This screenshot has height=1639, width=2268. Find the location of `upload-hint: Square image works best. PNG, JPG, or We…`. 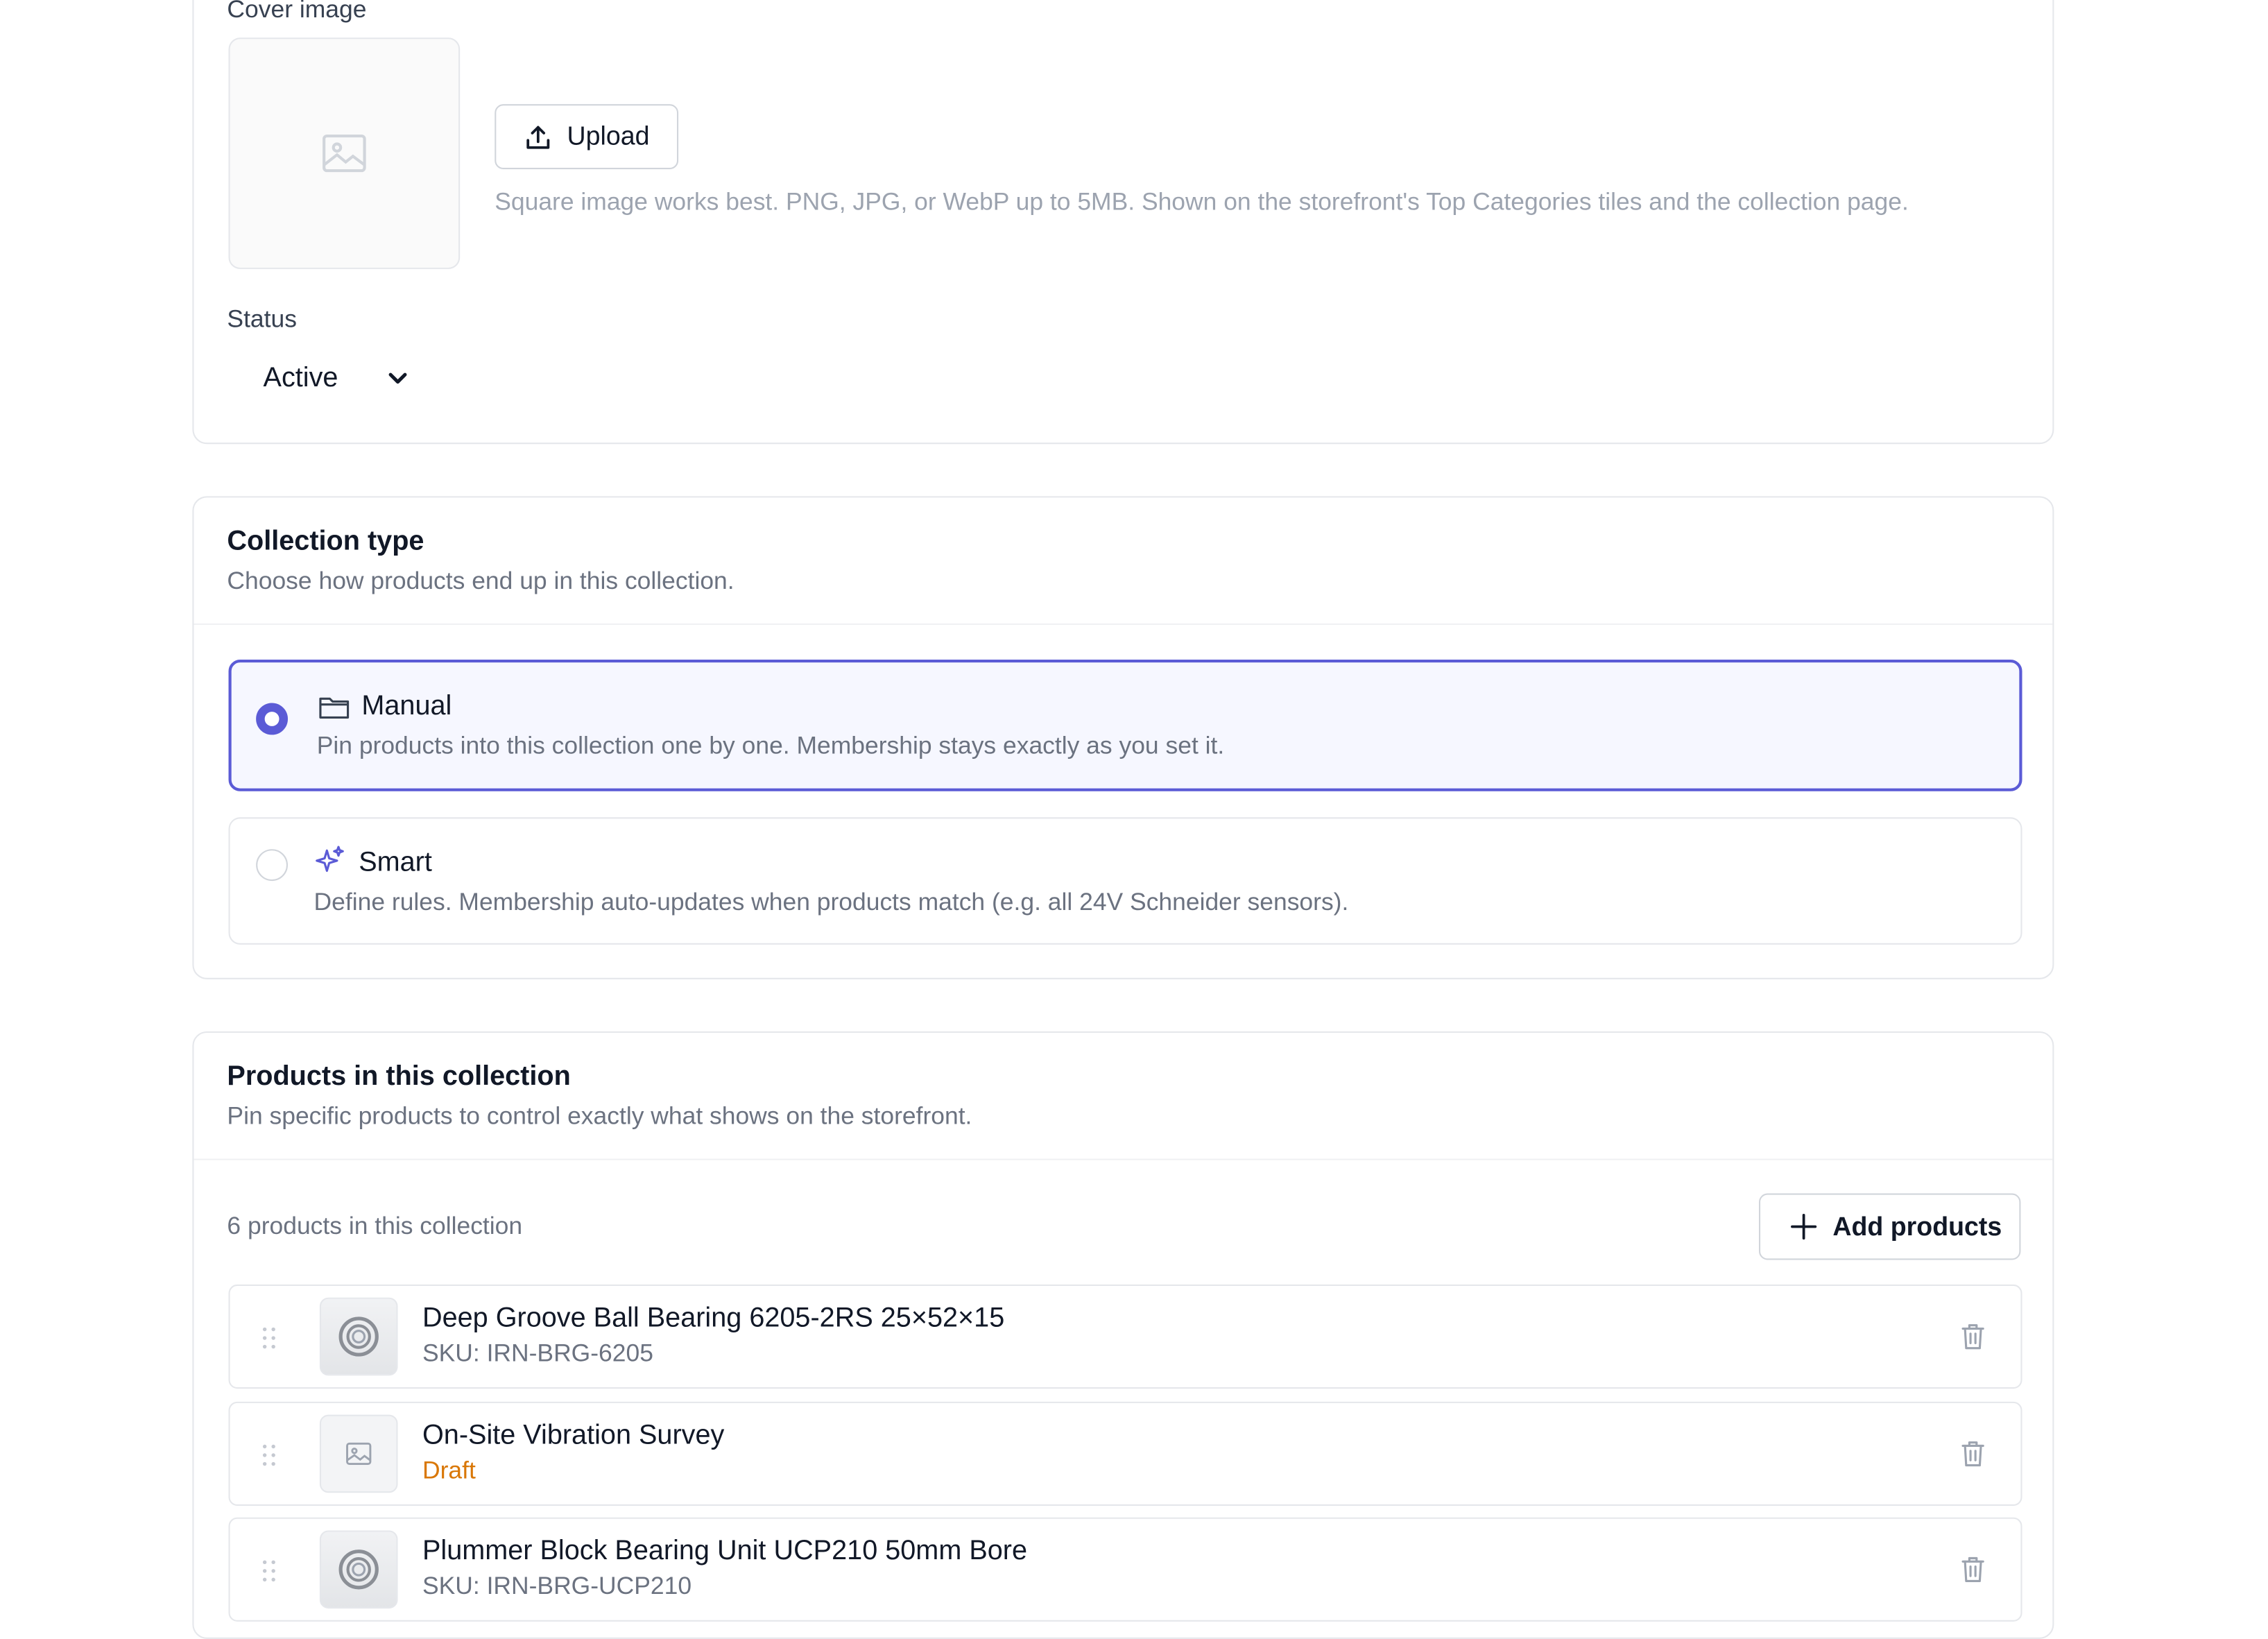

upload-hint: Square image works best. PNG, JPG, or We… is located at coordinates (1202, 202).